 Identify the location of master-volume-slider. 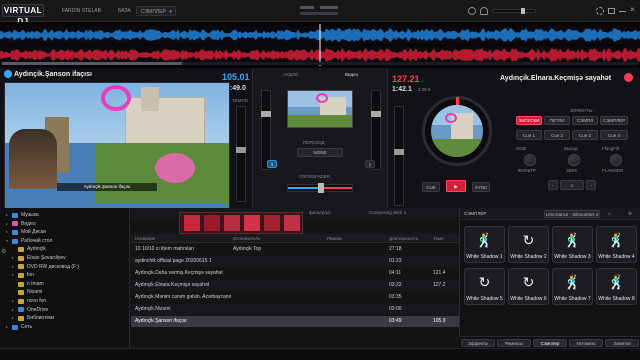
(514, 11).